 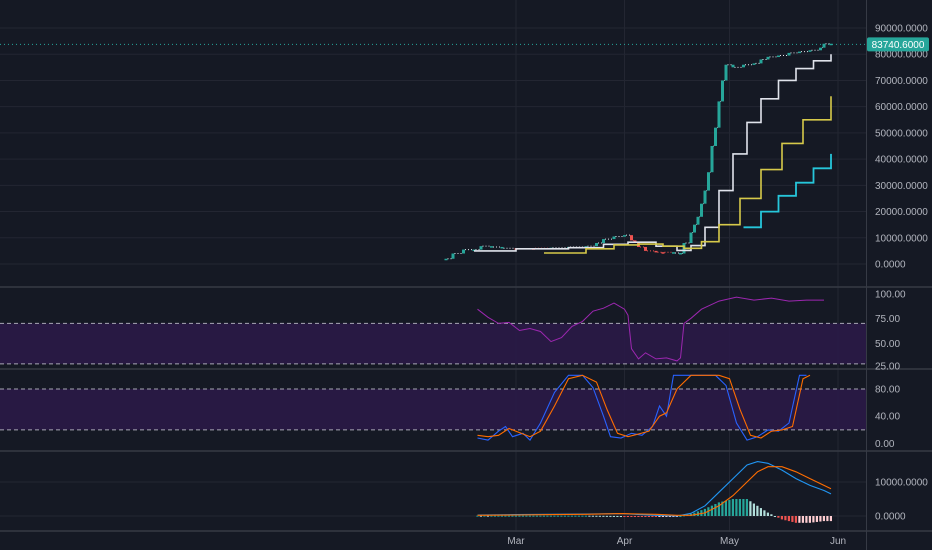 What do you see at coordinates (885, 444) in the screenshot?
I see `stoch-tick-label: 0.00` at bounding box center [885, 444].